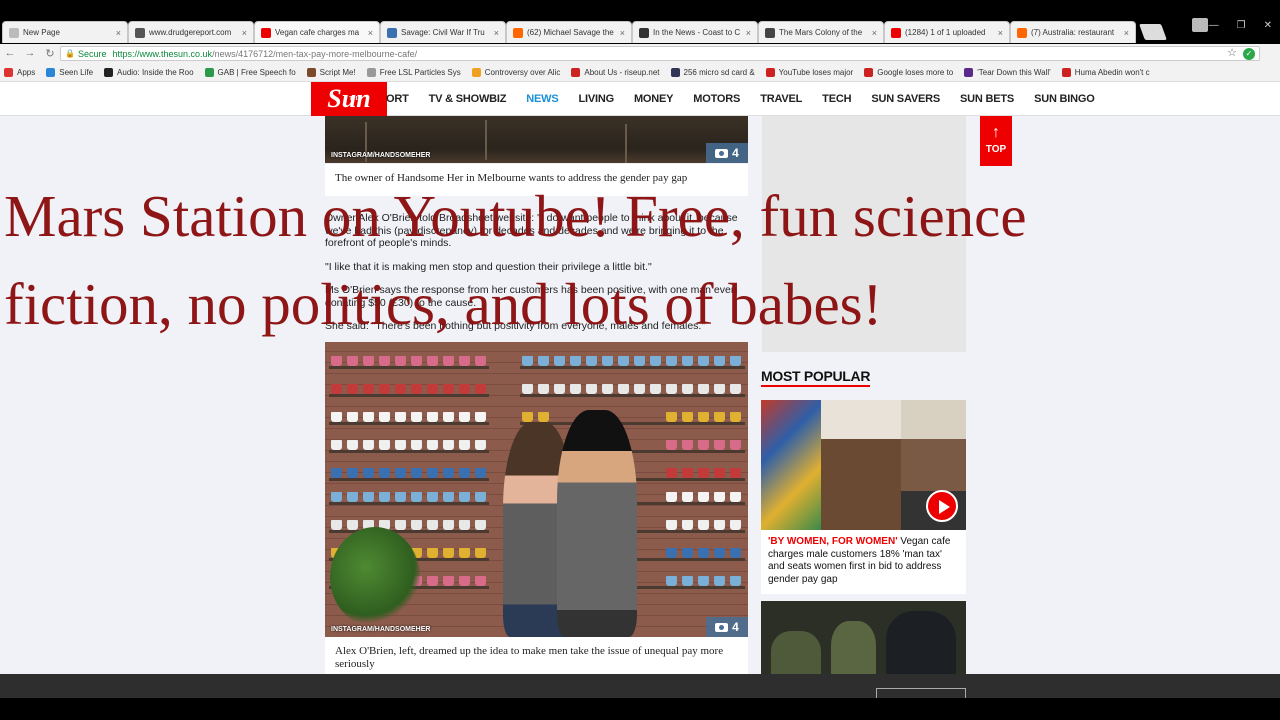 This screenshot has height=720, width=1280. What do you see at coordinates (397, 99) in the screenshot?
I see `nav-item: ORT` at bounding box center [397, 99].